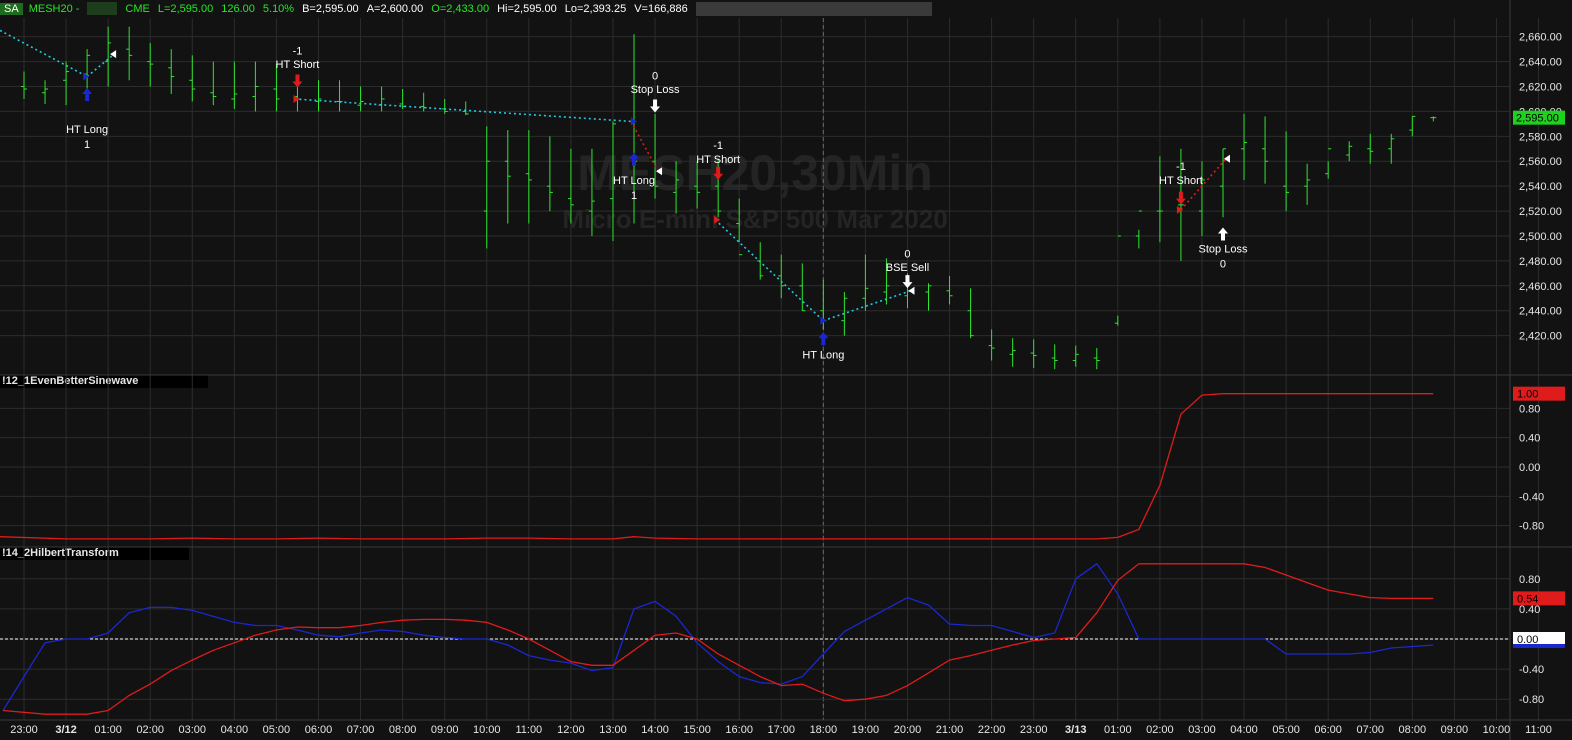  Describe the element at coordinates (866, 730) in the screenshot. I see `time-tick-label: 19:00` at that location.